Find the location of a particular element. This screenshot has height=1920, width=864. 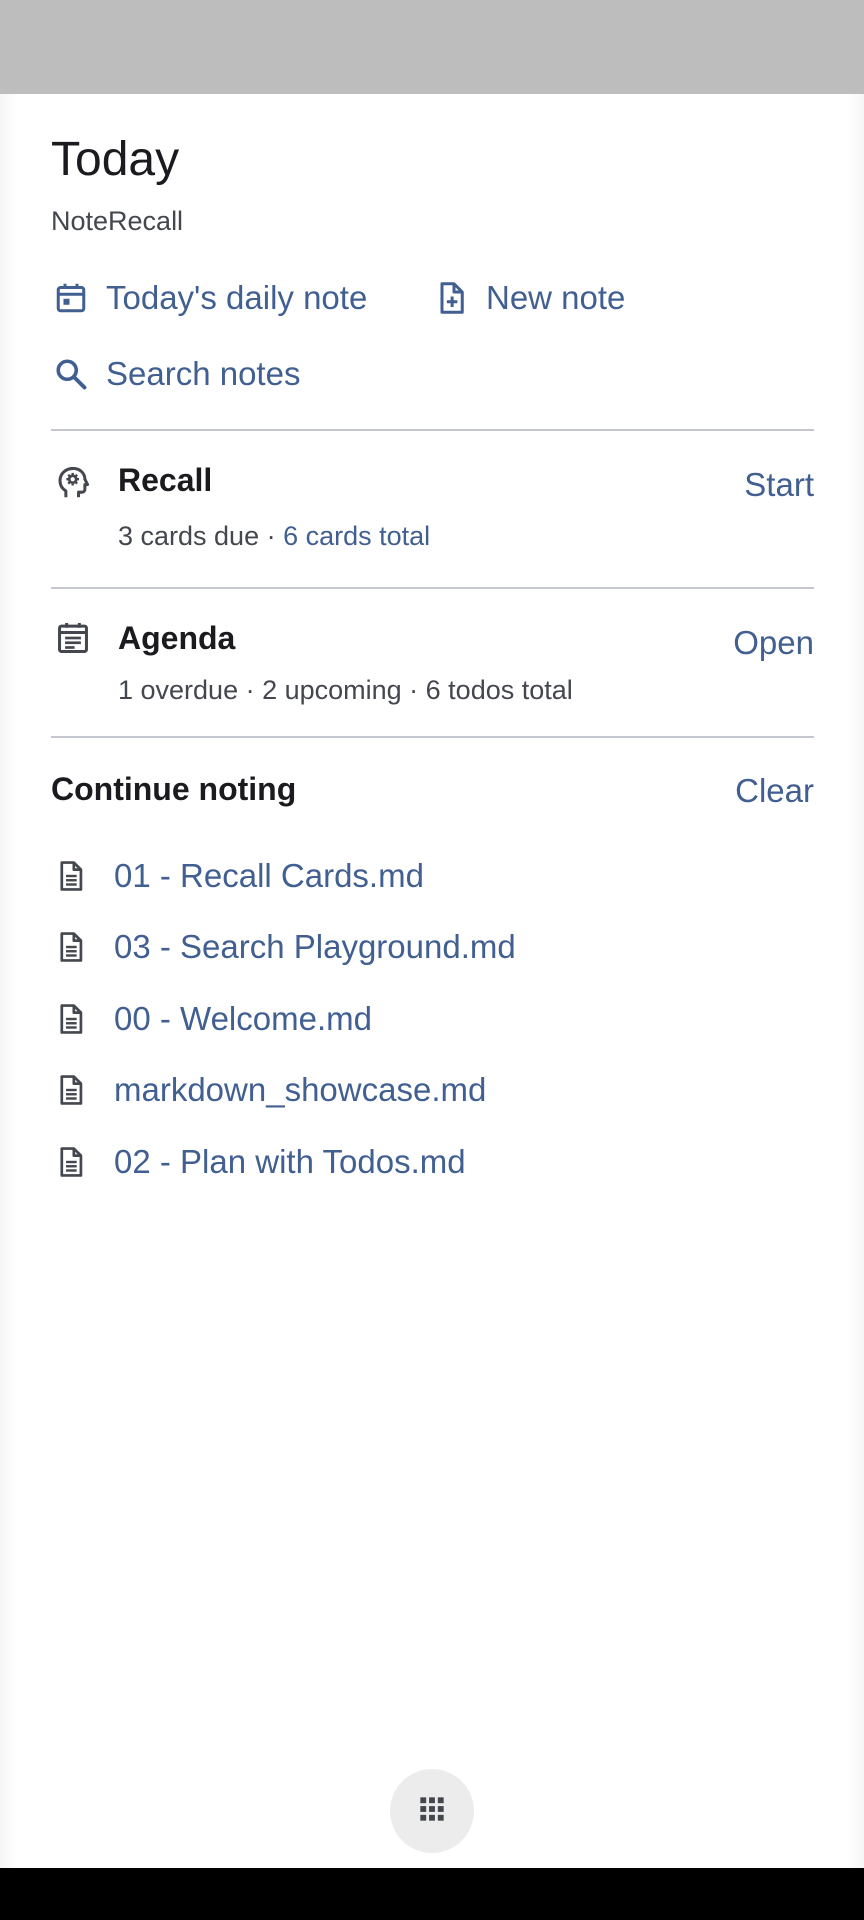

recent-note-item: 01 - Recall Cards.md is located at coordinates (432, 876).